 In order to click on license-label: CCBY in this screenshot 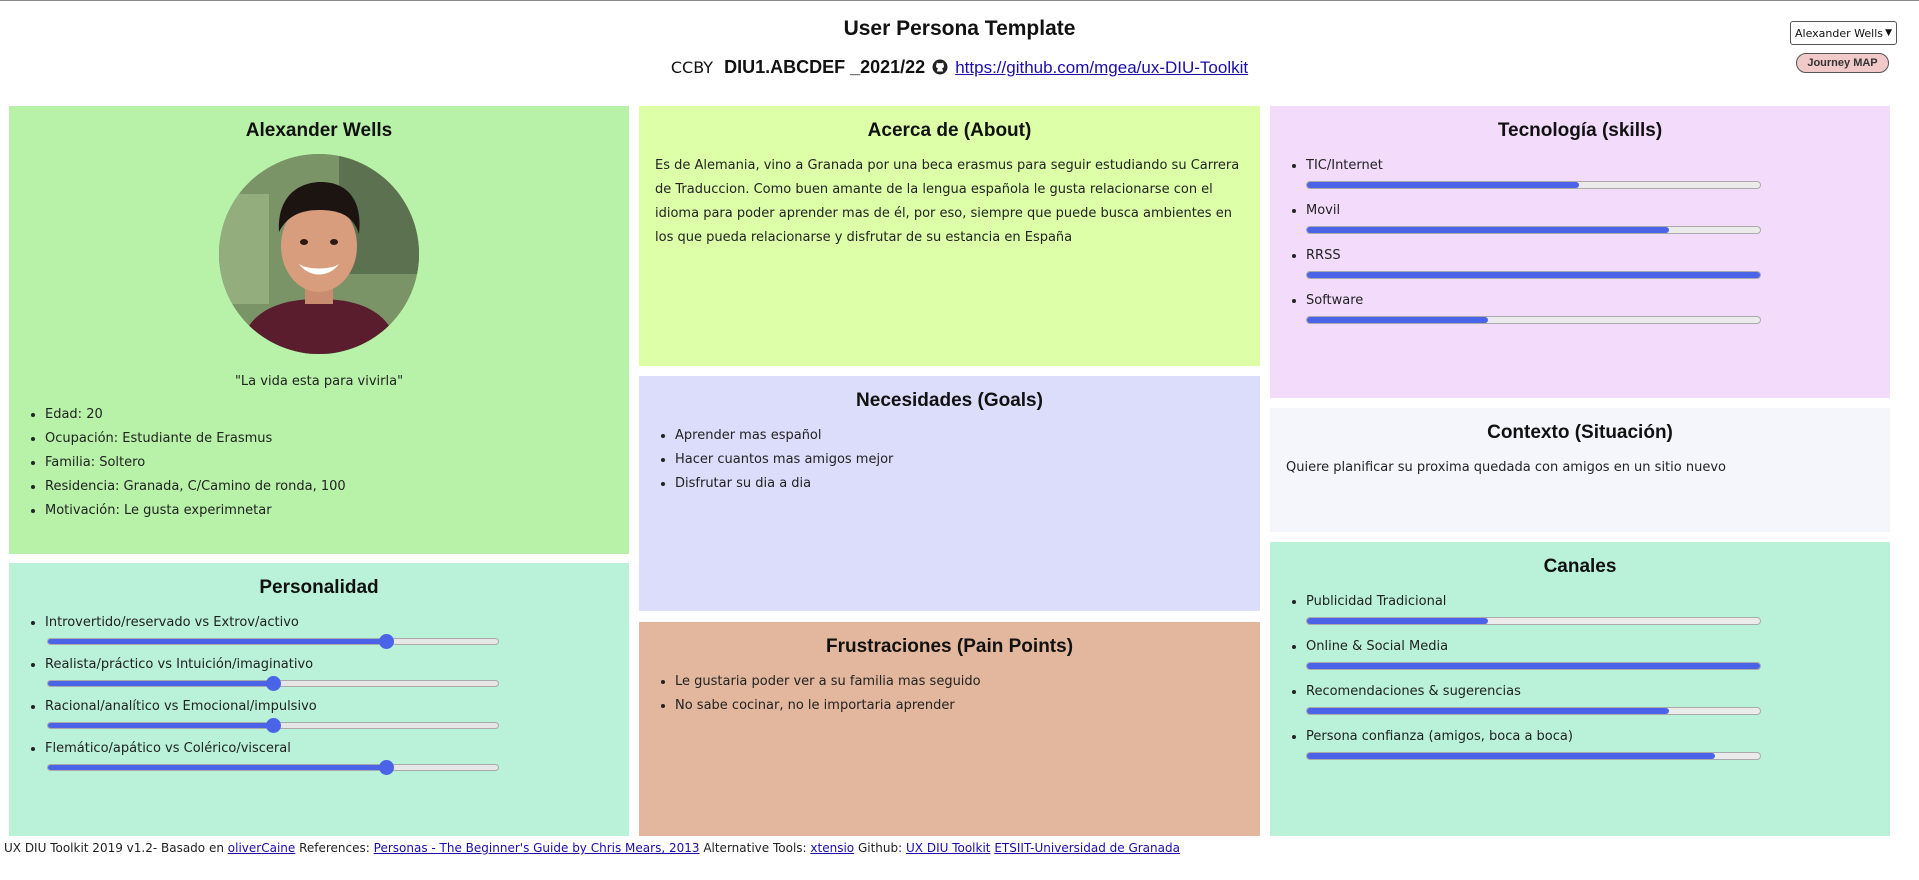, I will do `click(692, 67)`.